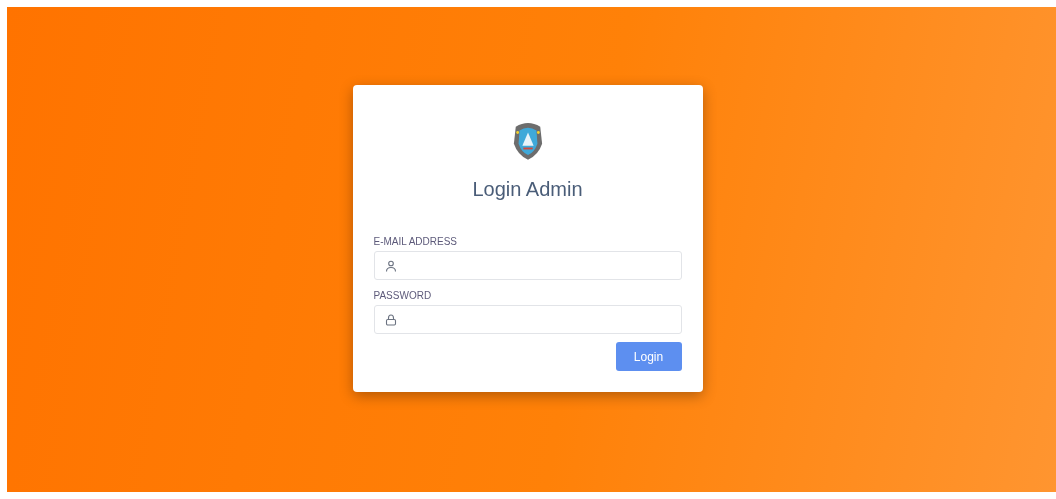 Image resolution: width=1056 pixels, height=499 pixels. Describe the element at coordinates (527, 319) in the screenshot. I see `password-field` at that location.